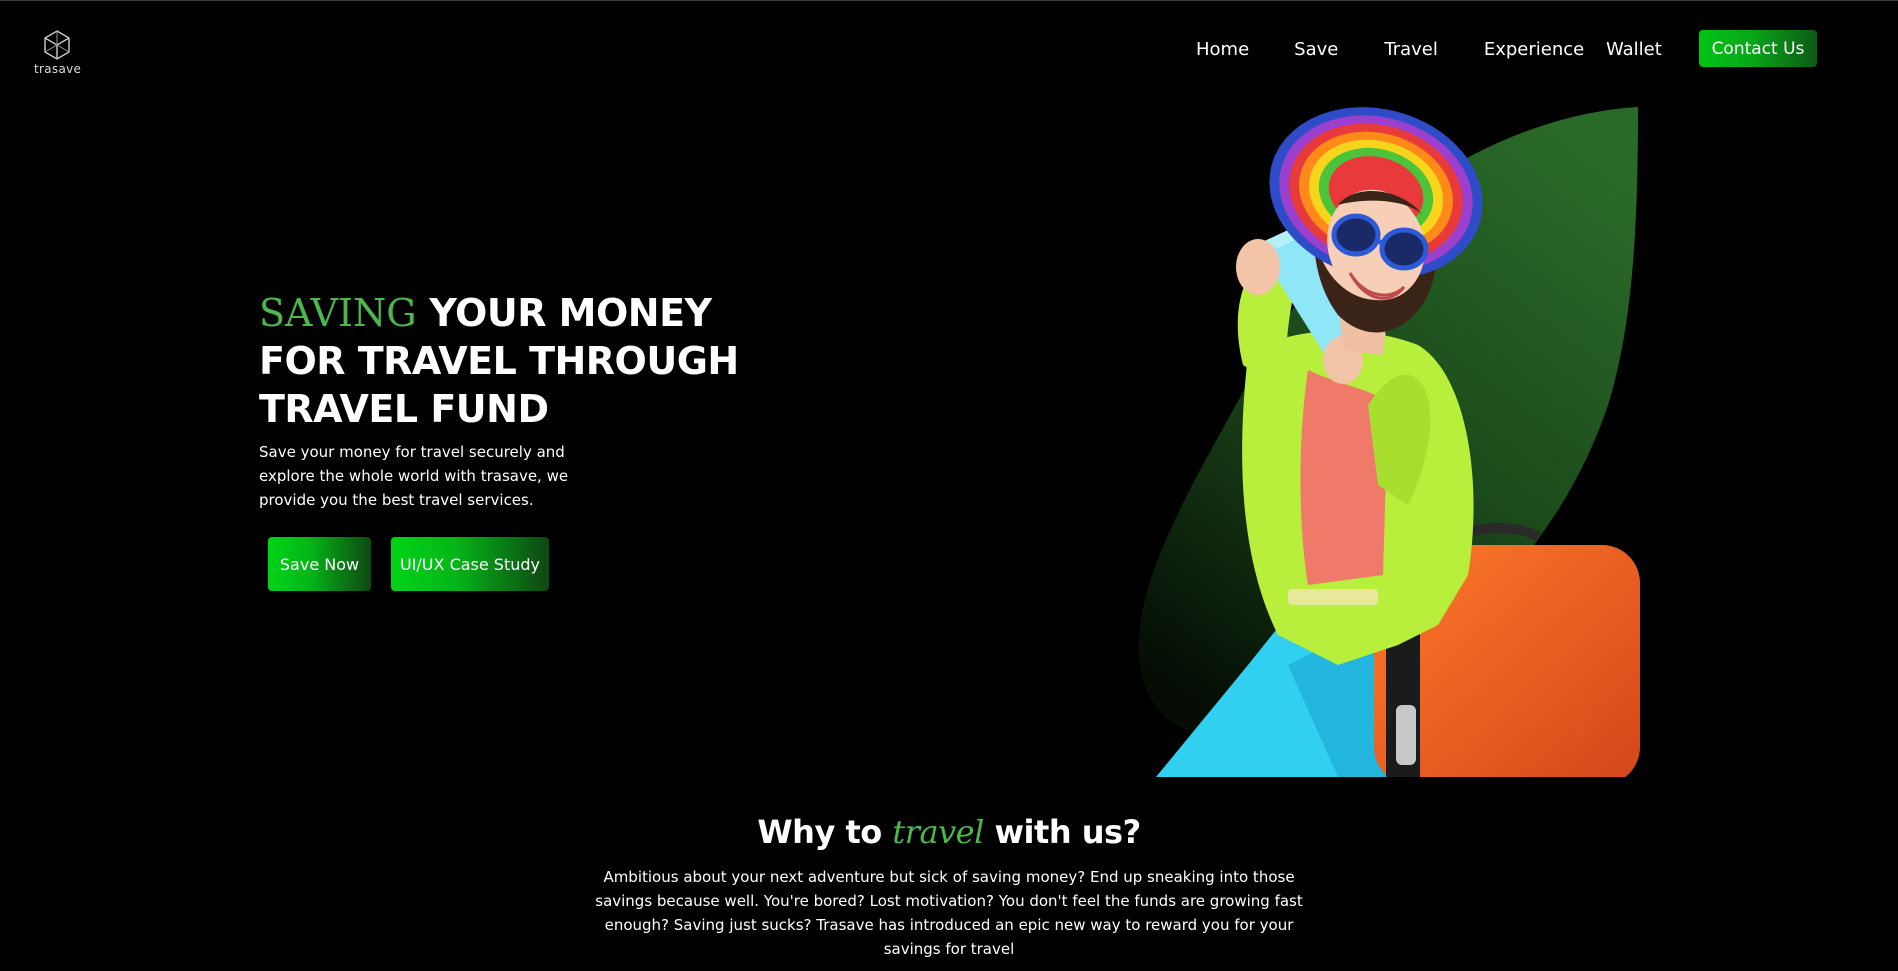 Image resolution: width=1898 pixels, height=971 pixels. I want to click on nav-home: Home, so click(1222, 49).